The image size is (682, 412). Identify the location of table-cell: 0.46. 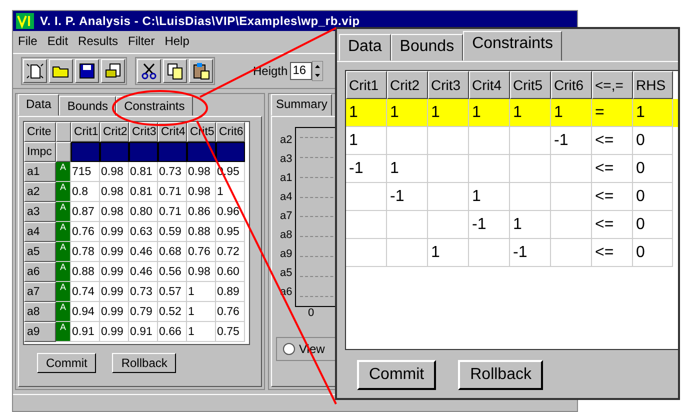
(143, 272).